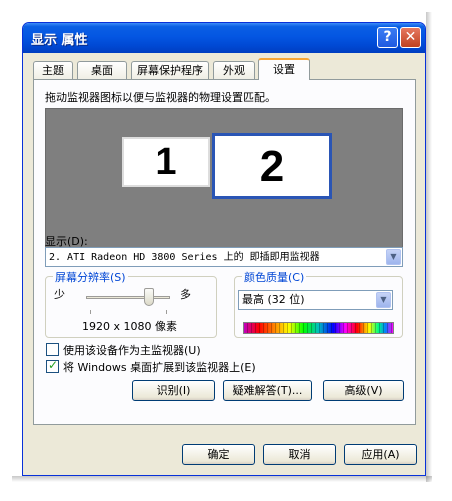  I want to click on color-quality-group-label: 颜色质量(C), so click(274, 277).